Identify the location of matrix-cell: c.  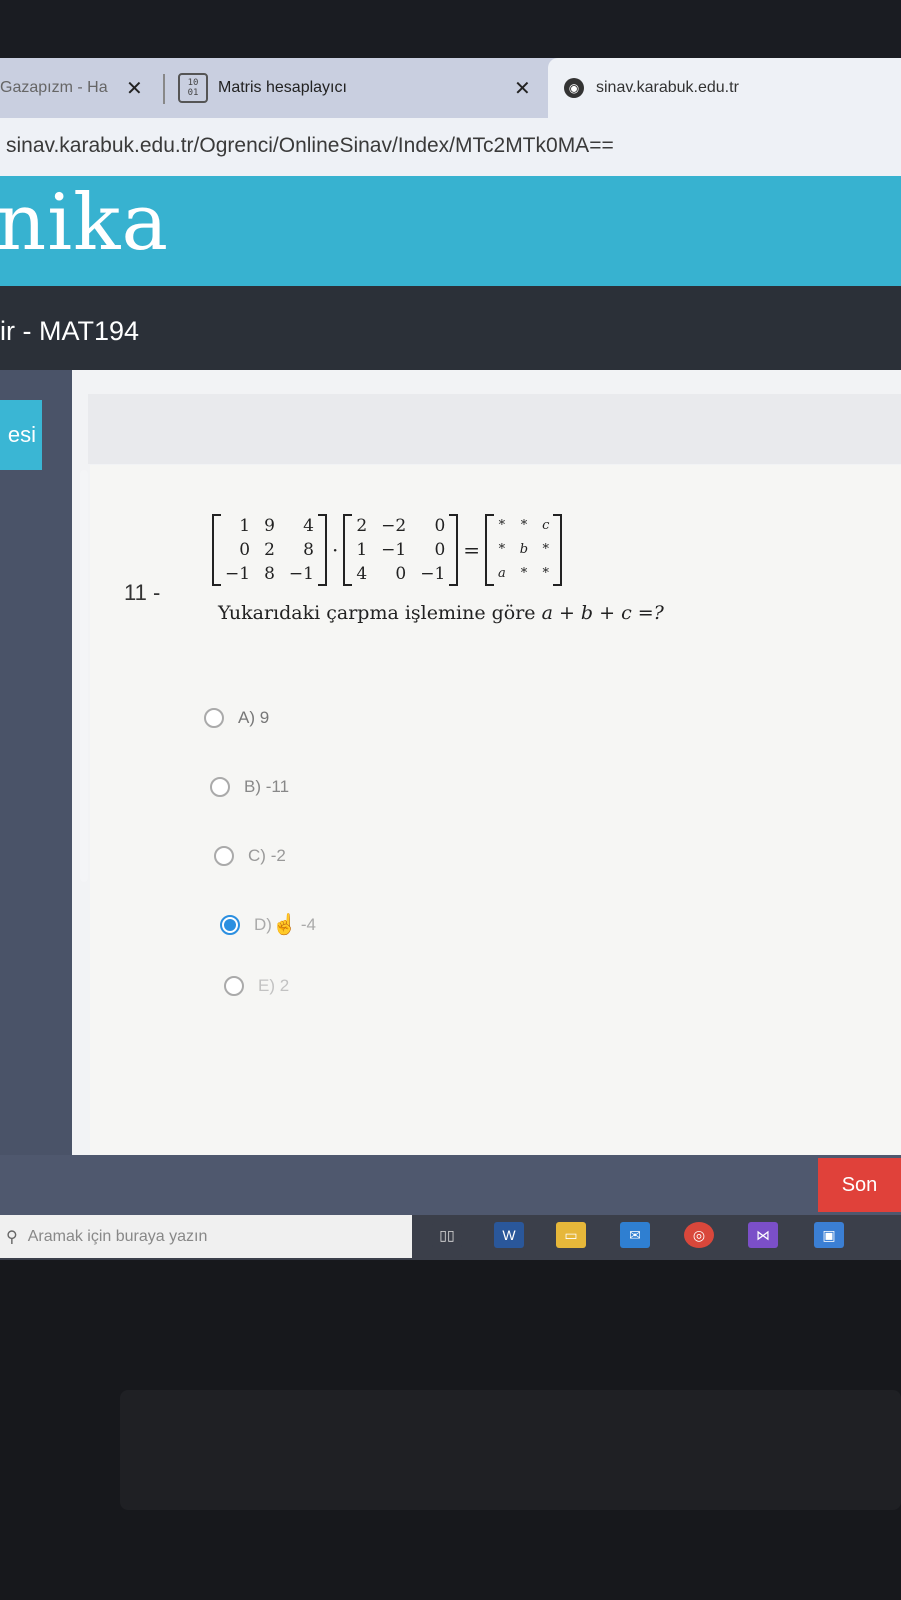
(546, 525).